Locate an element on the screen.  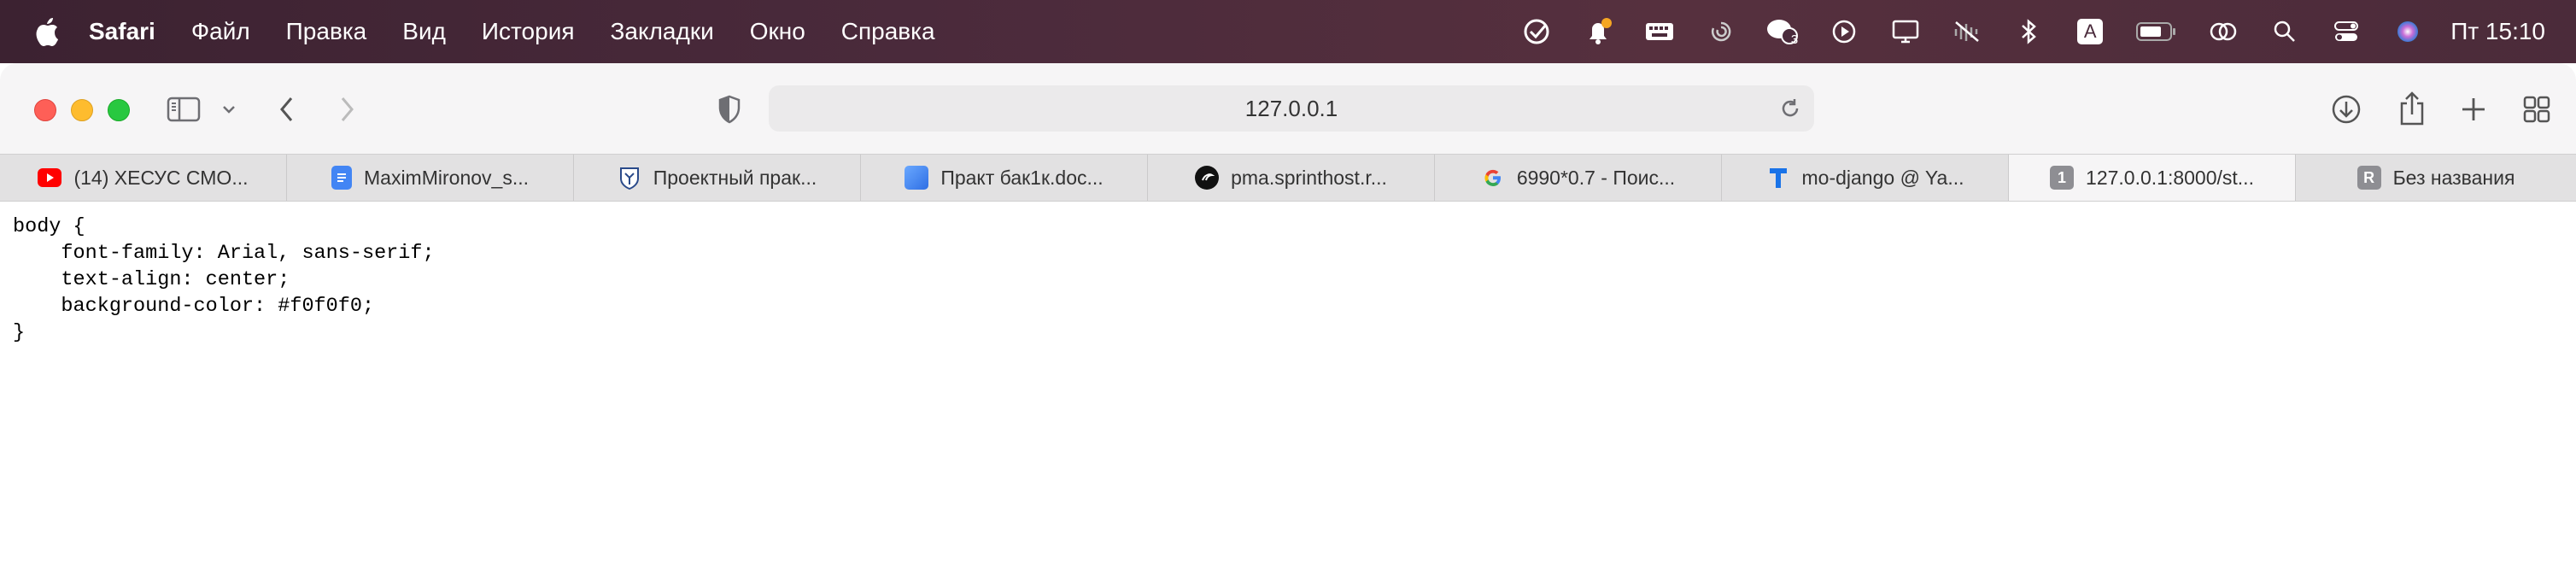
menu-window: Окно is located at coordinates (777, 31).